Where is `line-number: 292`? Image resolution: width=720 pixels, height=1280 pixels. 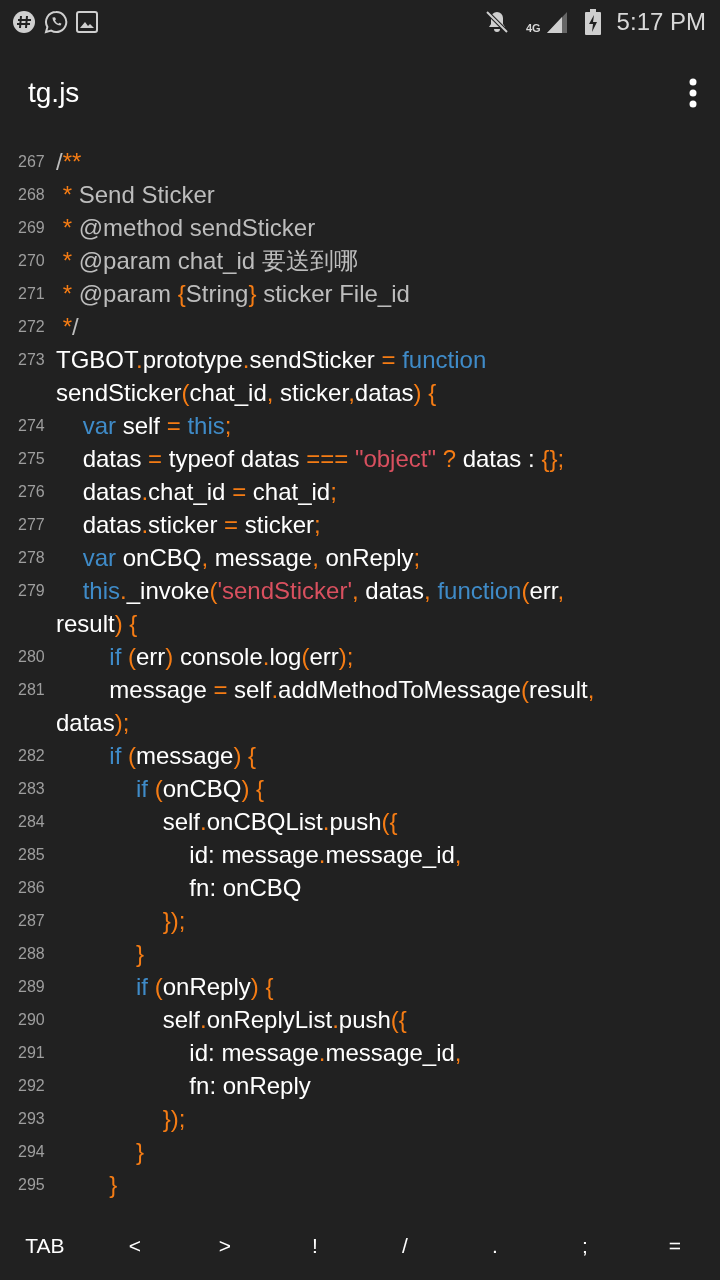 line-number: 292 is located at coordinates (31, 1085).